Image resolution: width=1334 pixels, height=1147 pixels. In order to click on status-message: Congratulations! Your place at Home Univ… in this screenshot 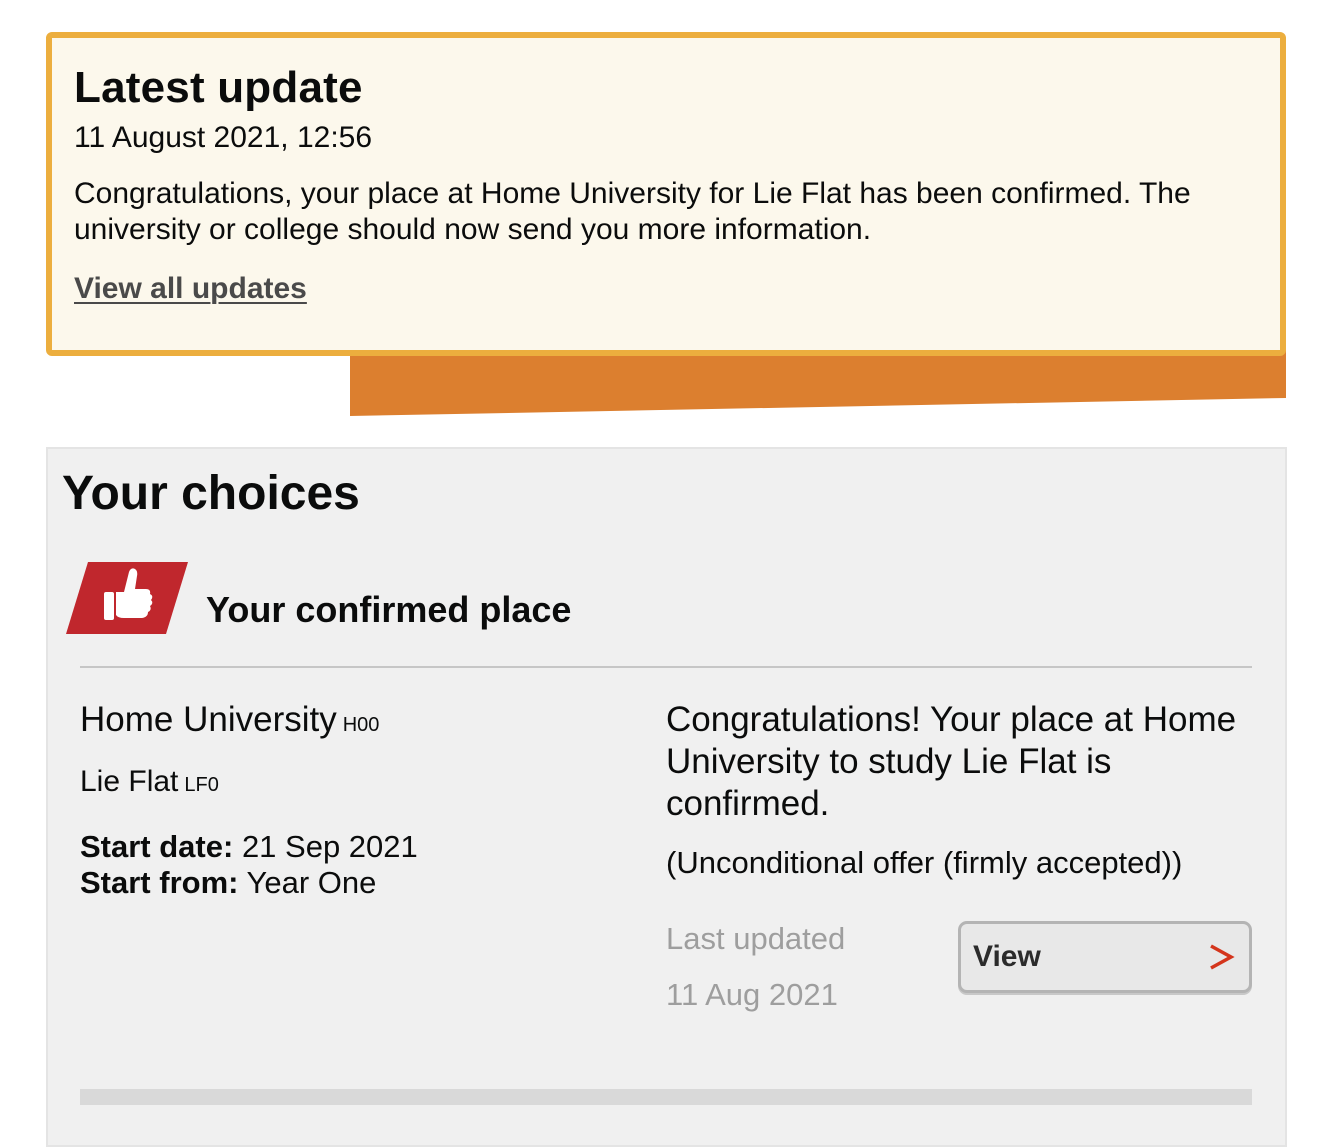, I will do `click(951, 761)`.